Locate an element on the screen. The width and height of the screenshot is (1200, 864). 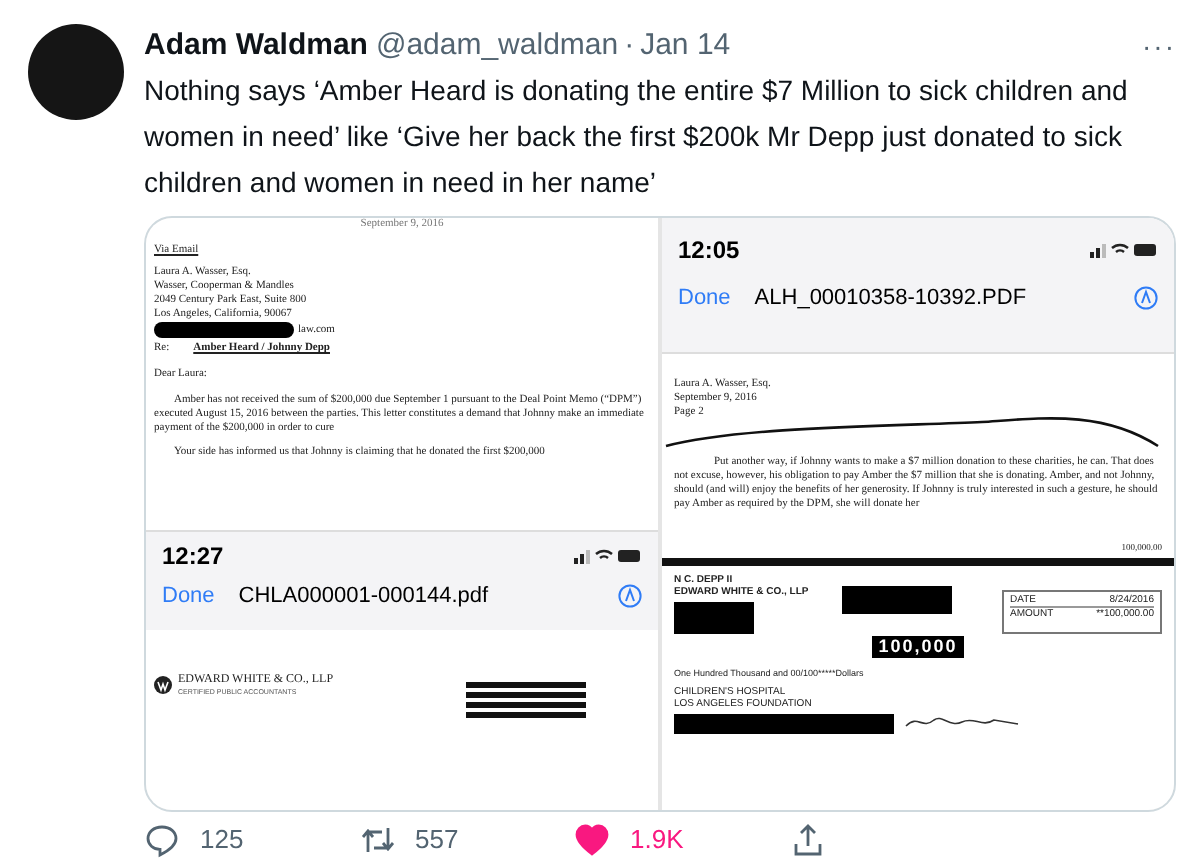
status-time: 12:27 is located at coordinates (193, 557).